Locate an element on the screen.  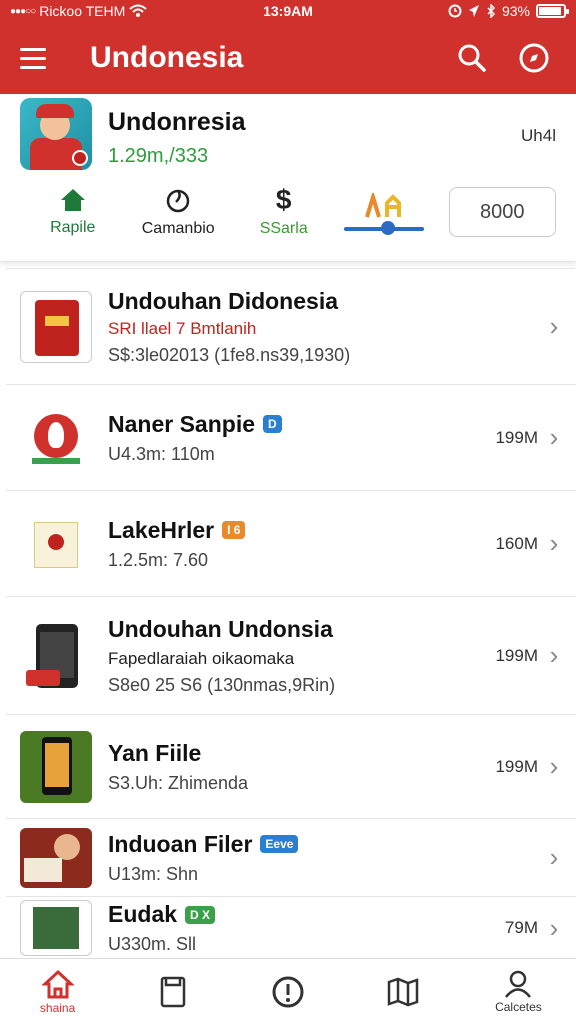
signal-icon: ●●●○○ is located at coordinates (23, 11).